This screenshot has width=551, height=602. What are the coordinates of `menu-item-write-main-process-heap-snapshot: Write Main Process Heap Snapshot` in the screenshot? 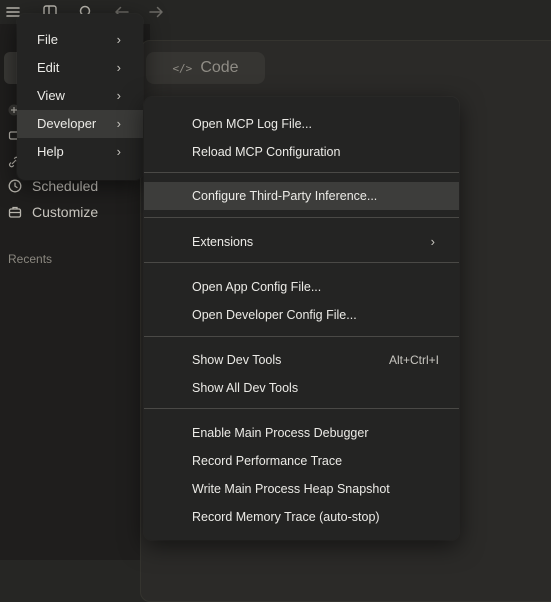 It's located at (301, 489).